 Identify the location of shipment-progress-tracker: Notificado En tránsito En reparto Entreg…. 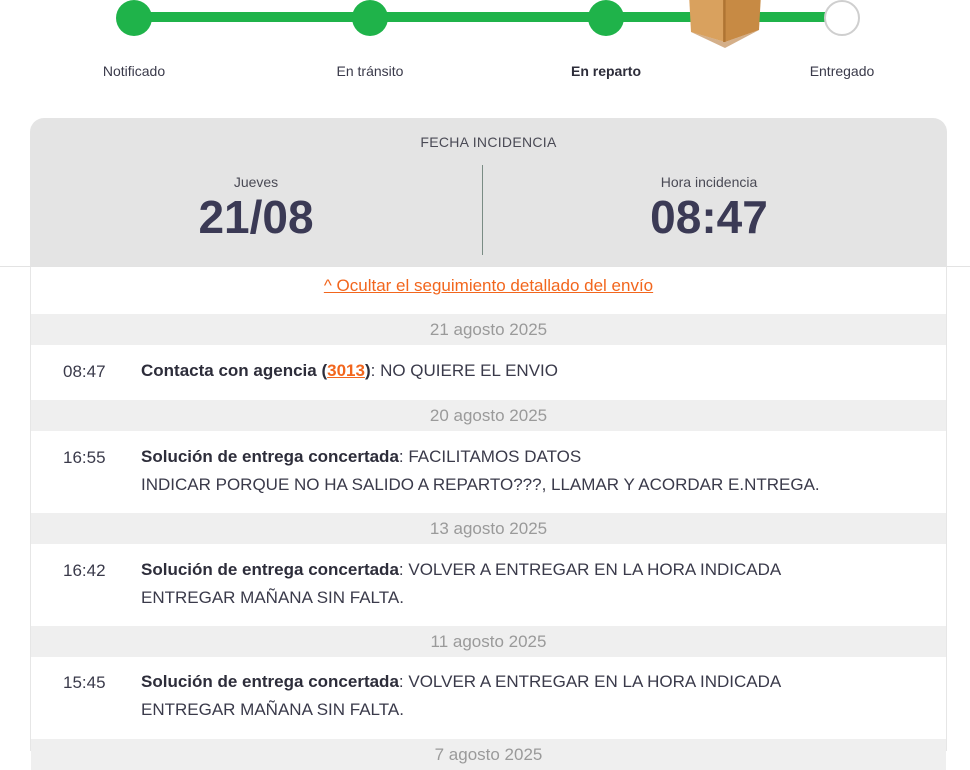
(485, 50).